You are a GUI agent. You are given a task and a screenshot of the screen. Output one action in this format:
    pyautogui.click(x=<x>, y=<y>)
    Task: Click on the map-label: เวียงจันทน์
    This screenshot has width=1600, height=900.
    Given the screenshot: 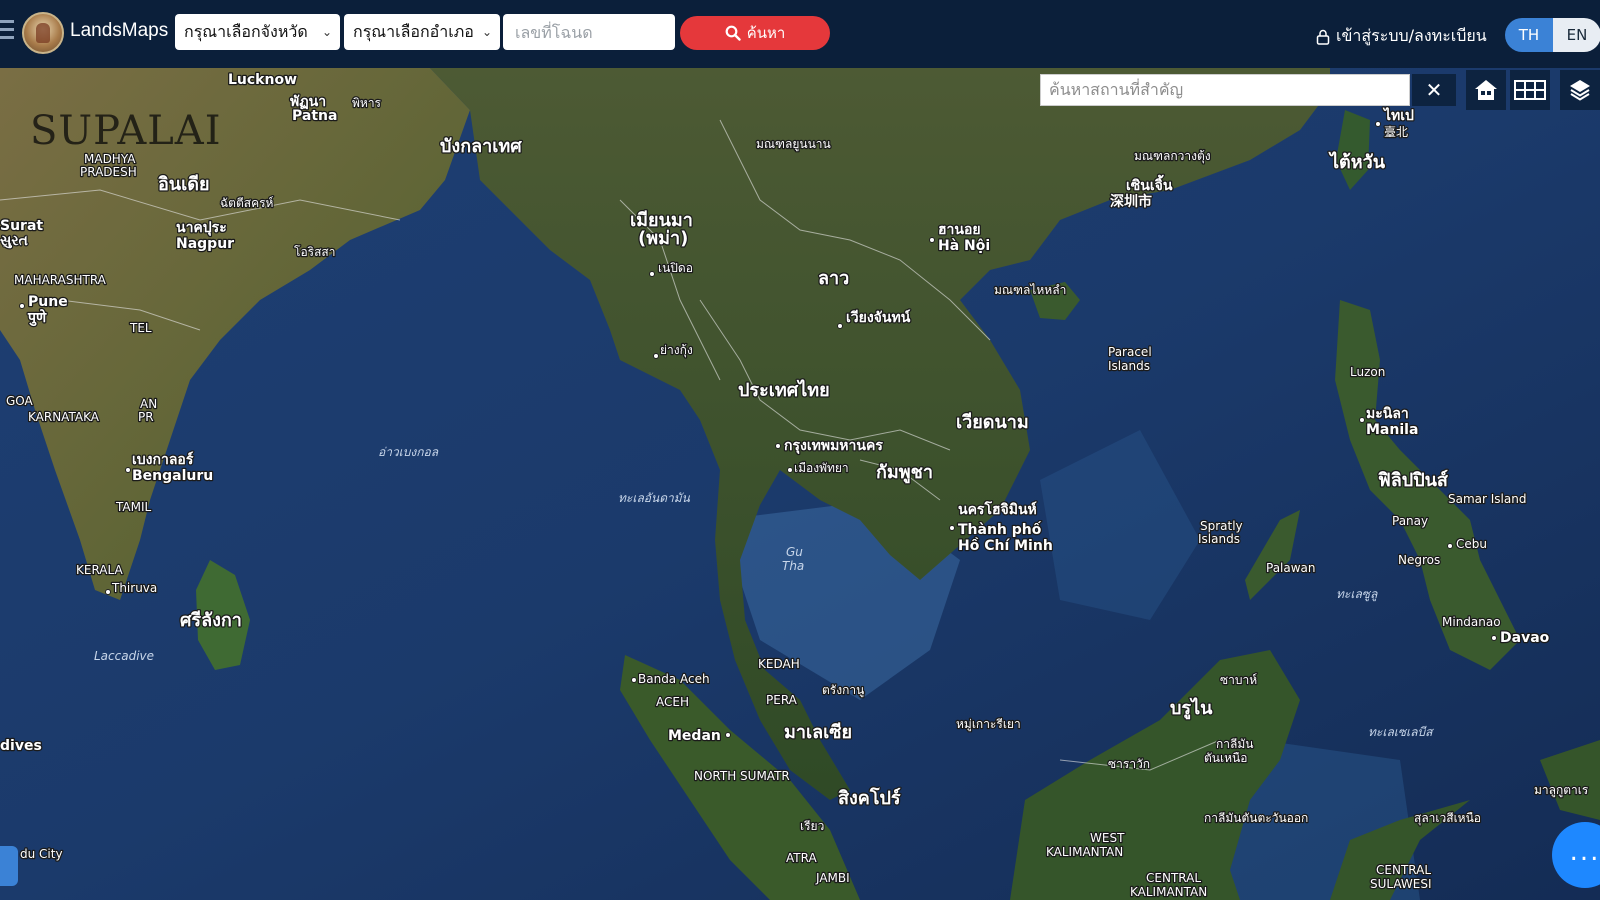 What is the action you would take?
    pyautogui.click(x=878, y=317)
    